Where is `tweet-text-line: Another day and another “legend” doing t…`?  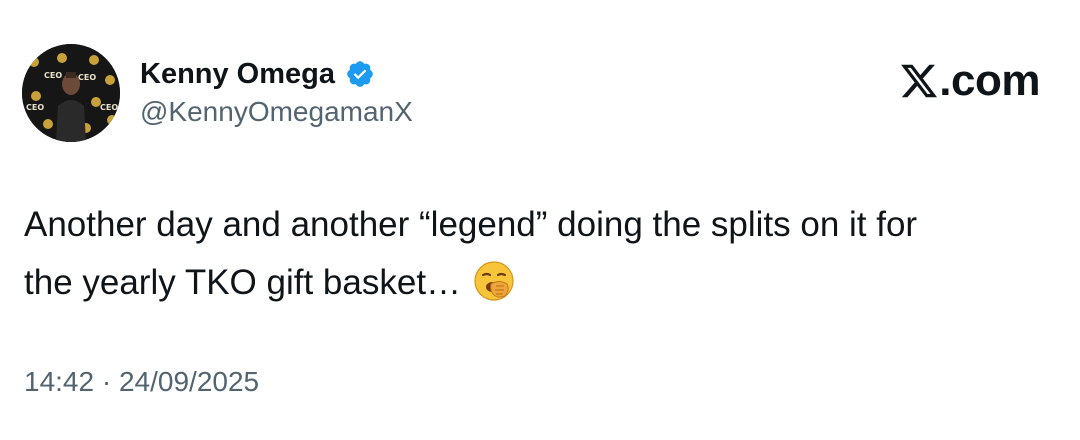 tweet-text-line: Another day and another “legend” doing t… is located at coordinates (471, 224).